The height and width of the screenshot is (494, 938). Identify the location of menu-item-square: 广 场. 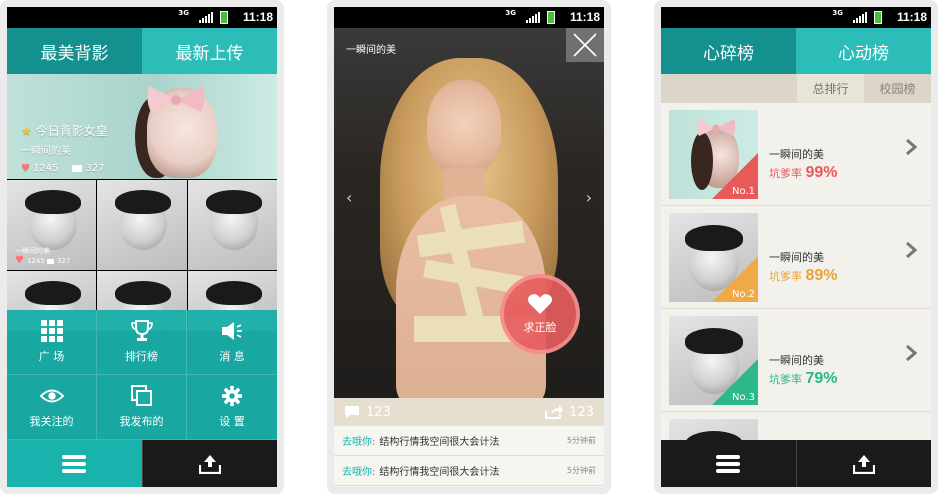
(52, 342).